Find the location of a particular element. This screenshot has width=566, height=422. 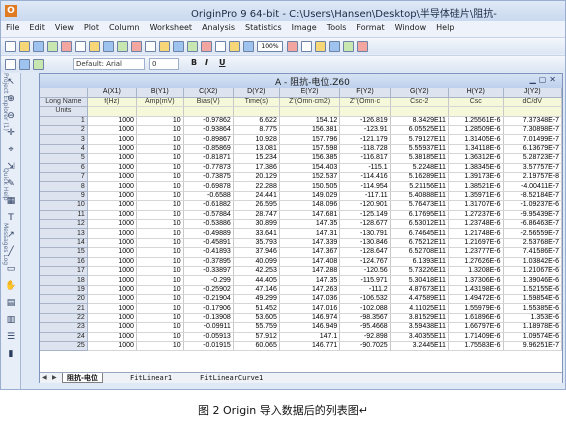

table-cell: 1.21697E-6 is located at coordinates (476, 243).